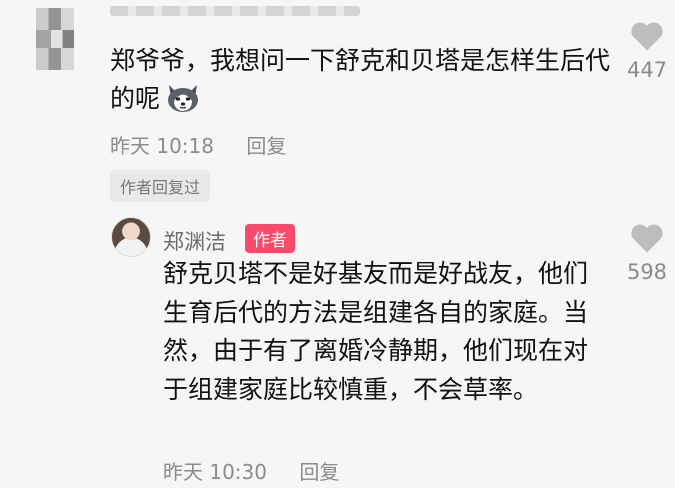 The image size is (675, 488). I want to click on commenter-avatar, so click(55, 39).